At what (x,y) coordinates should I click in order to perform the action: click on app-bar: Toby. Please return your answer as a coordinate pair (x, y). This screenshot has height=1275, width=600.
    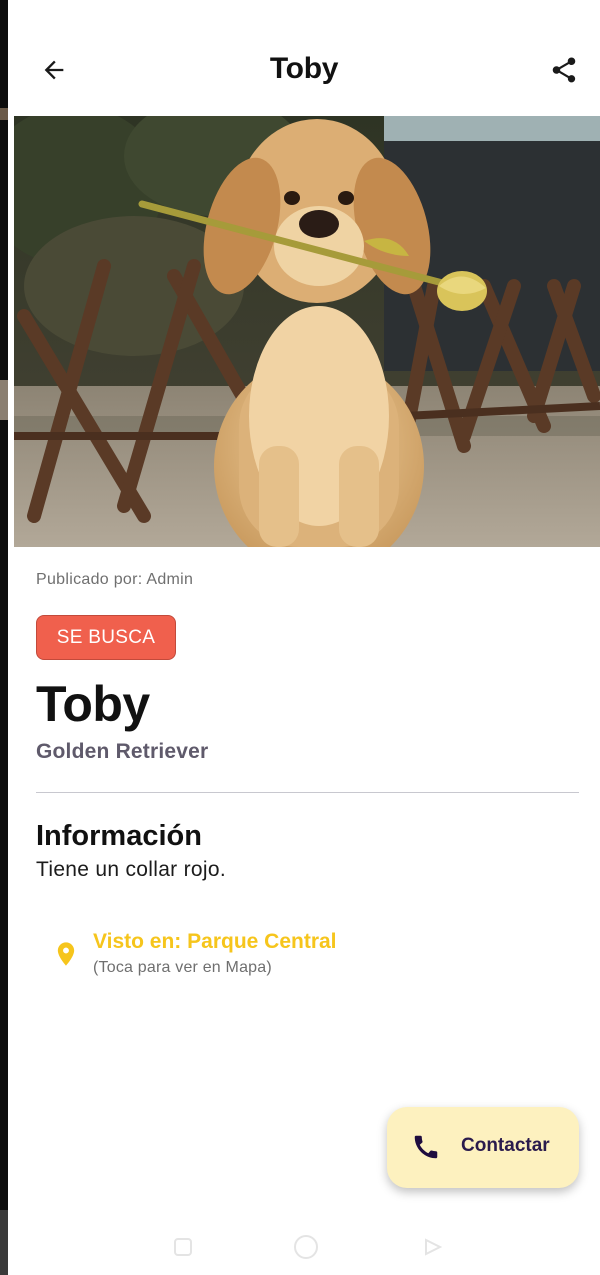
    Looking at the image, I should click on (304, 58).